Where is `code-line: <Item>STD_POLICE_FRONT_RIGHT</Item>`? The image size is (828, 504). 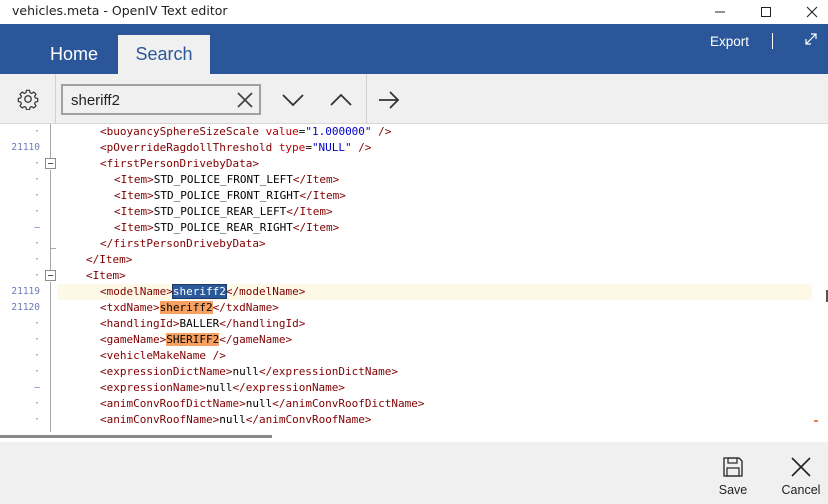
code-line: <Item>STD_POLICE_FRONT_RIGHT</Item> is located at coordinates (230, 196).